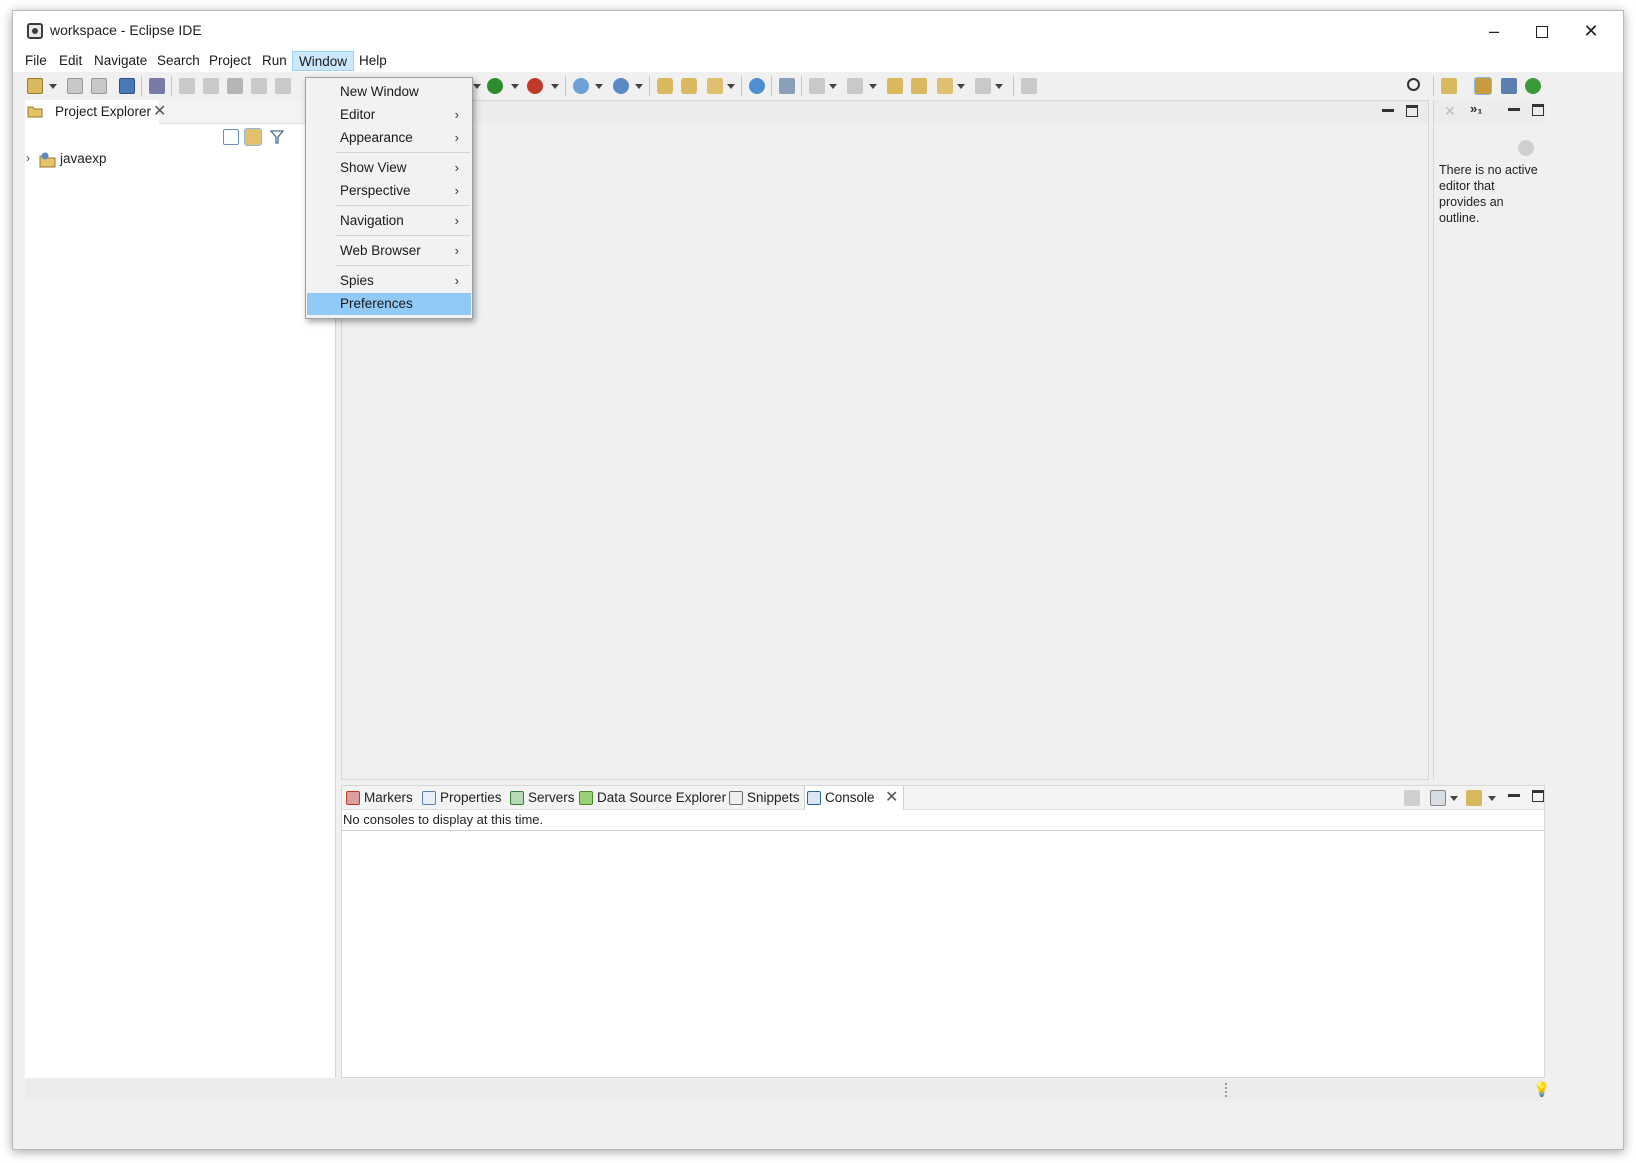  I want to click on tab-properties: Properties, so click(461, 798).